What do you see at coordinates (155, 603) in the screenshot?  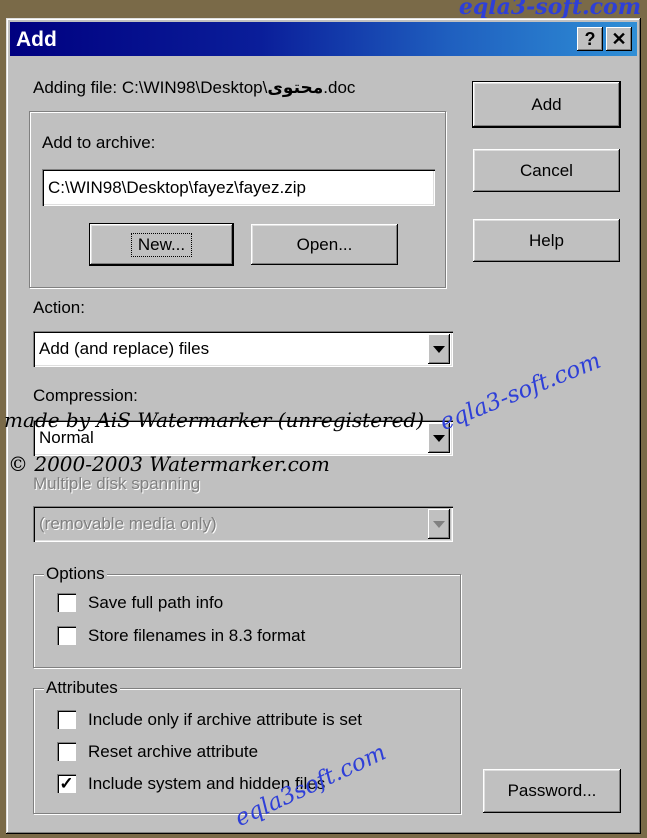 I see `save-full-path-label: Save full path info` at bounding box center [155, 603].